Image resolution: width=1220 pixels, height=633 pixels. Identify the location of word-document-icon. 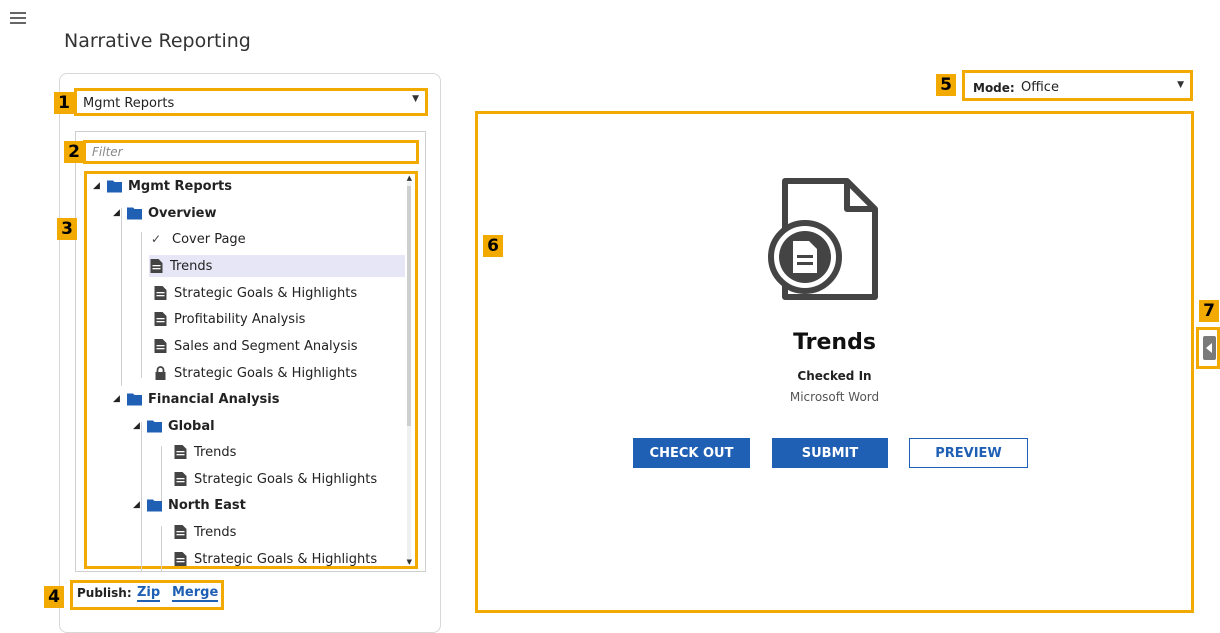
(823, 239).